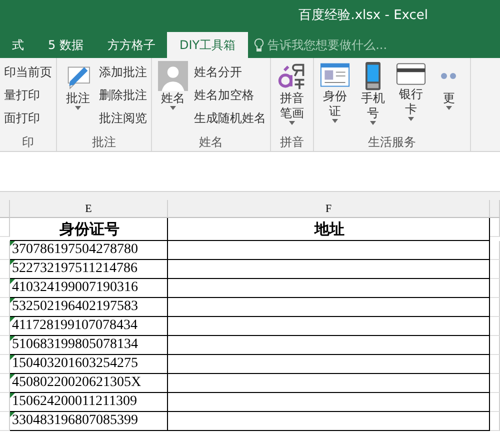  What do you see at coordinates (123, 118) in the screenshot?
I see `ribbon-small-button: 批注阅览` at bounding box center [123, 118].